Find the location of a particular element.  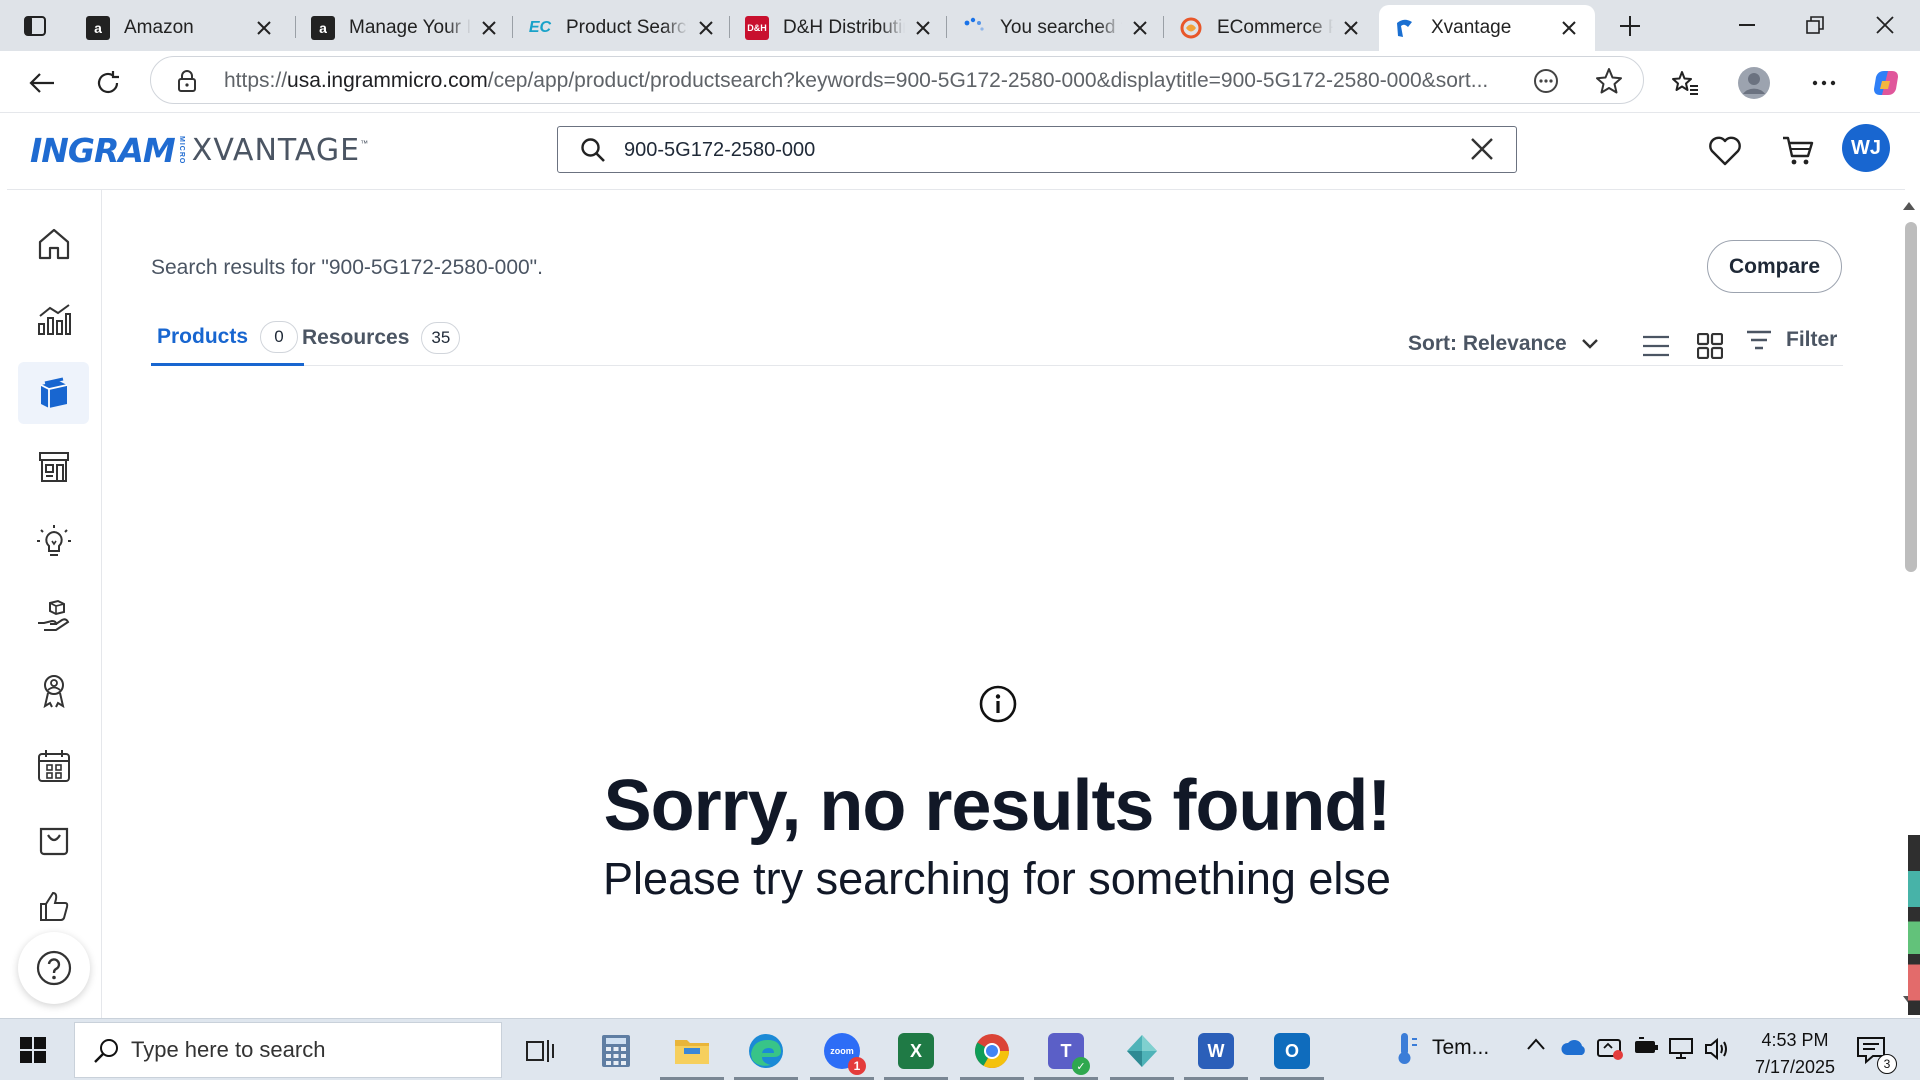

favorites-button is located at coordinates (1685, 83).